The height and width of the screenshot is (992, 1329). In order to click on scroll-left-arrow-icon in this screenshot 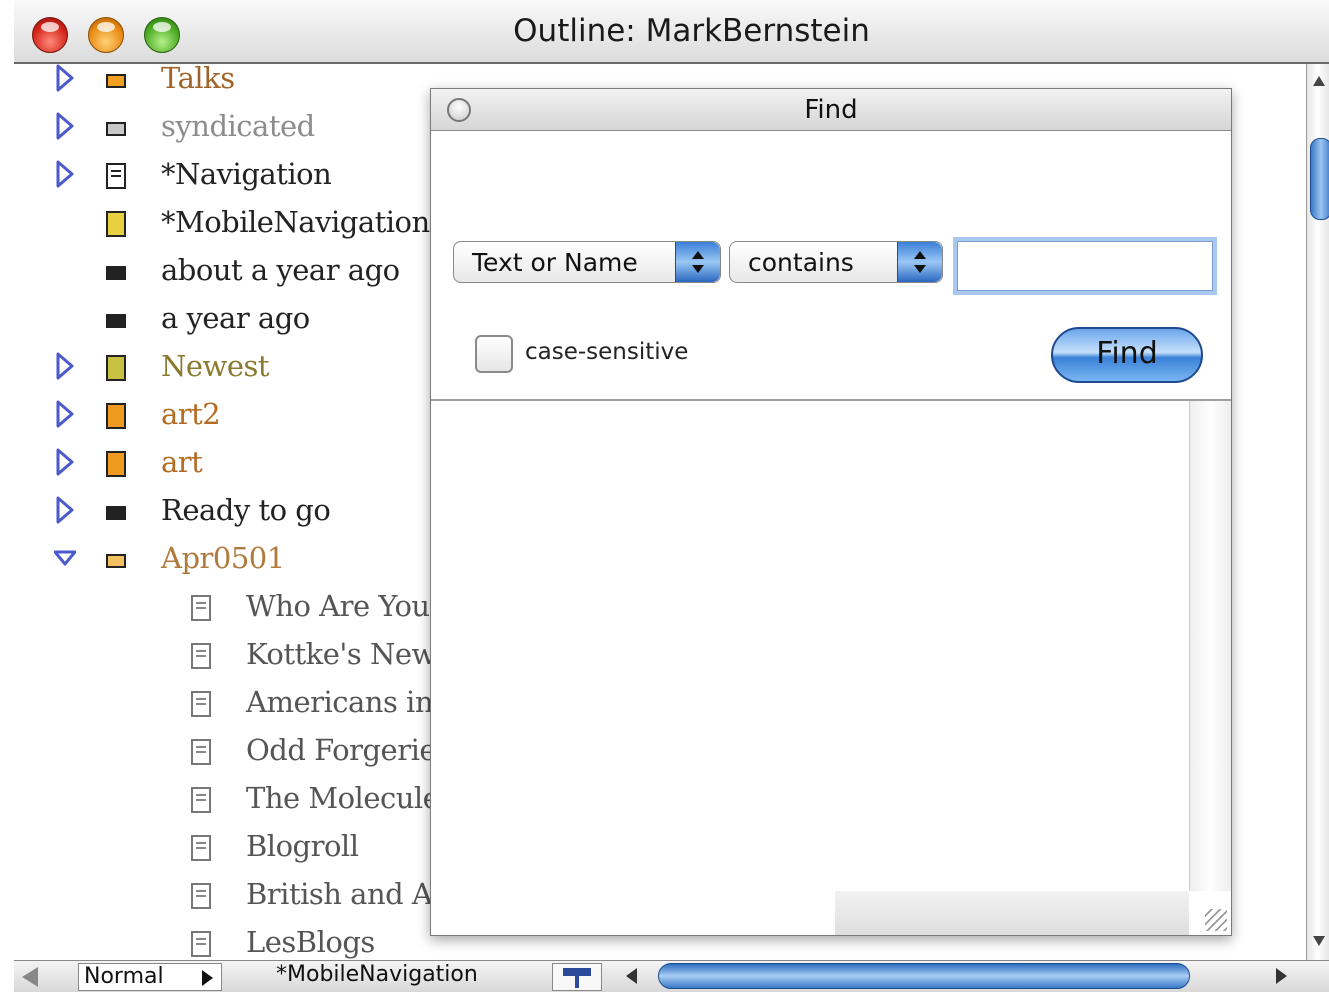, I will do `click(631, 976)`.